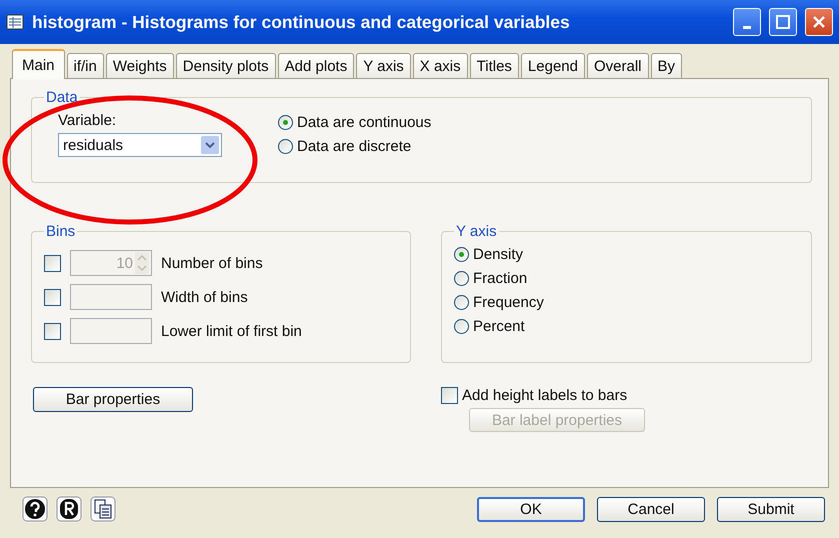  What do you see at coordinates (103, 509) in the screenshot?
I see `copy-icon` at bounding box center [103, 509].